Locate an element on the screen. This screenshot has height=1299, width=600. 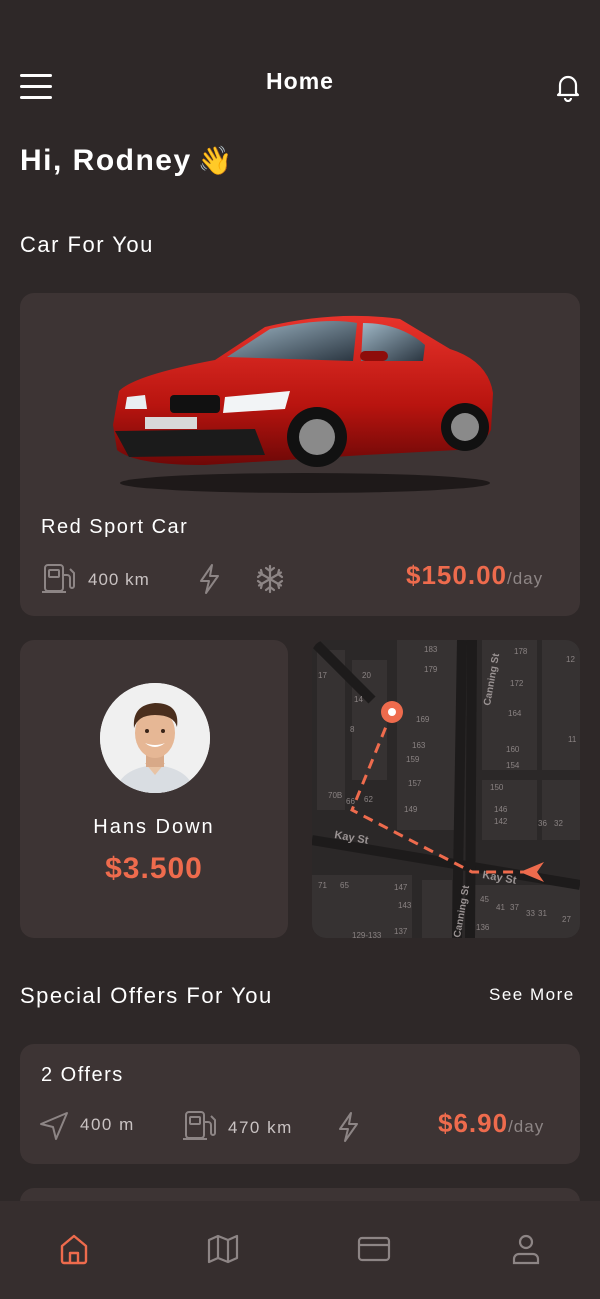
map-house-number: 136 is located at coordinates (483, 927).